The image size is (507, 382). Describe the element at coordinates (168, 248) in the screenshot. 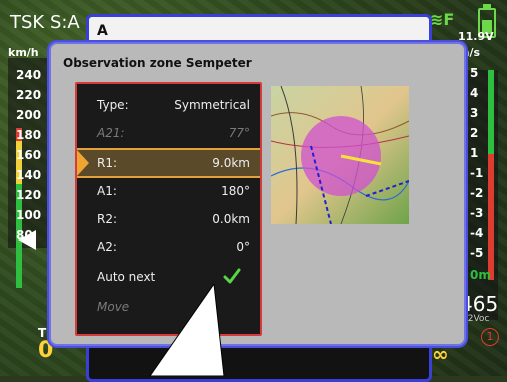

I see `list-item: A2: 0°` at that location.